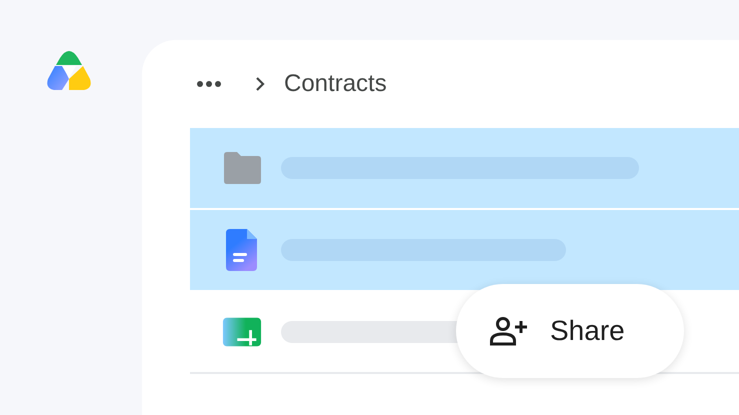 This screenshot has height=415, width=739. What do you see at coordinates (242, 168) in the screenshot?
I see `folder-icon` at bounding box center [242, 168].